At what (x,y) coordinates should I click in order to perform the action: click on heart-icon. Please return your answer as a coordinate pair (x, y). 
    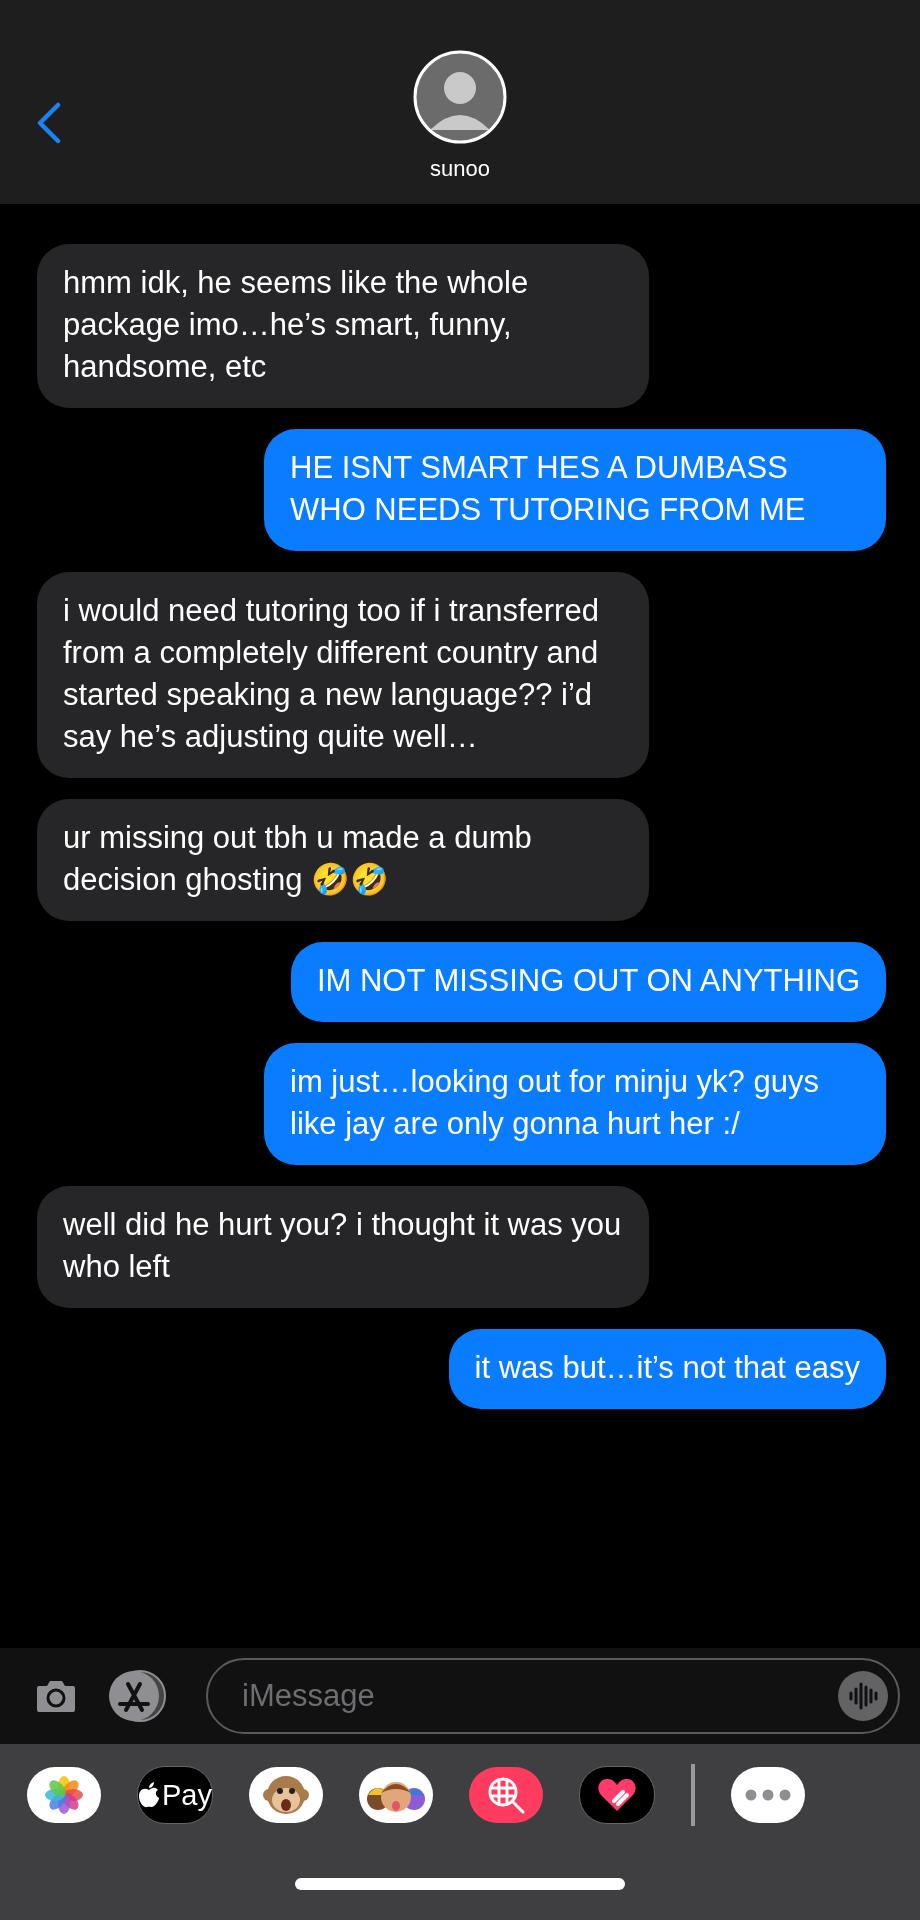
    Looking at the image, I should click on (617, 1795).